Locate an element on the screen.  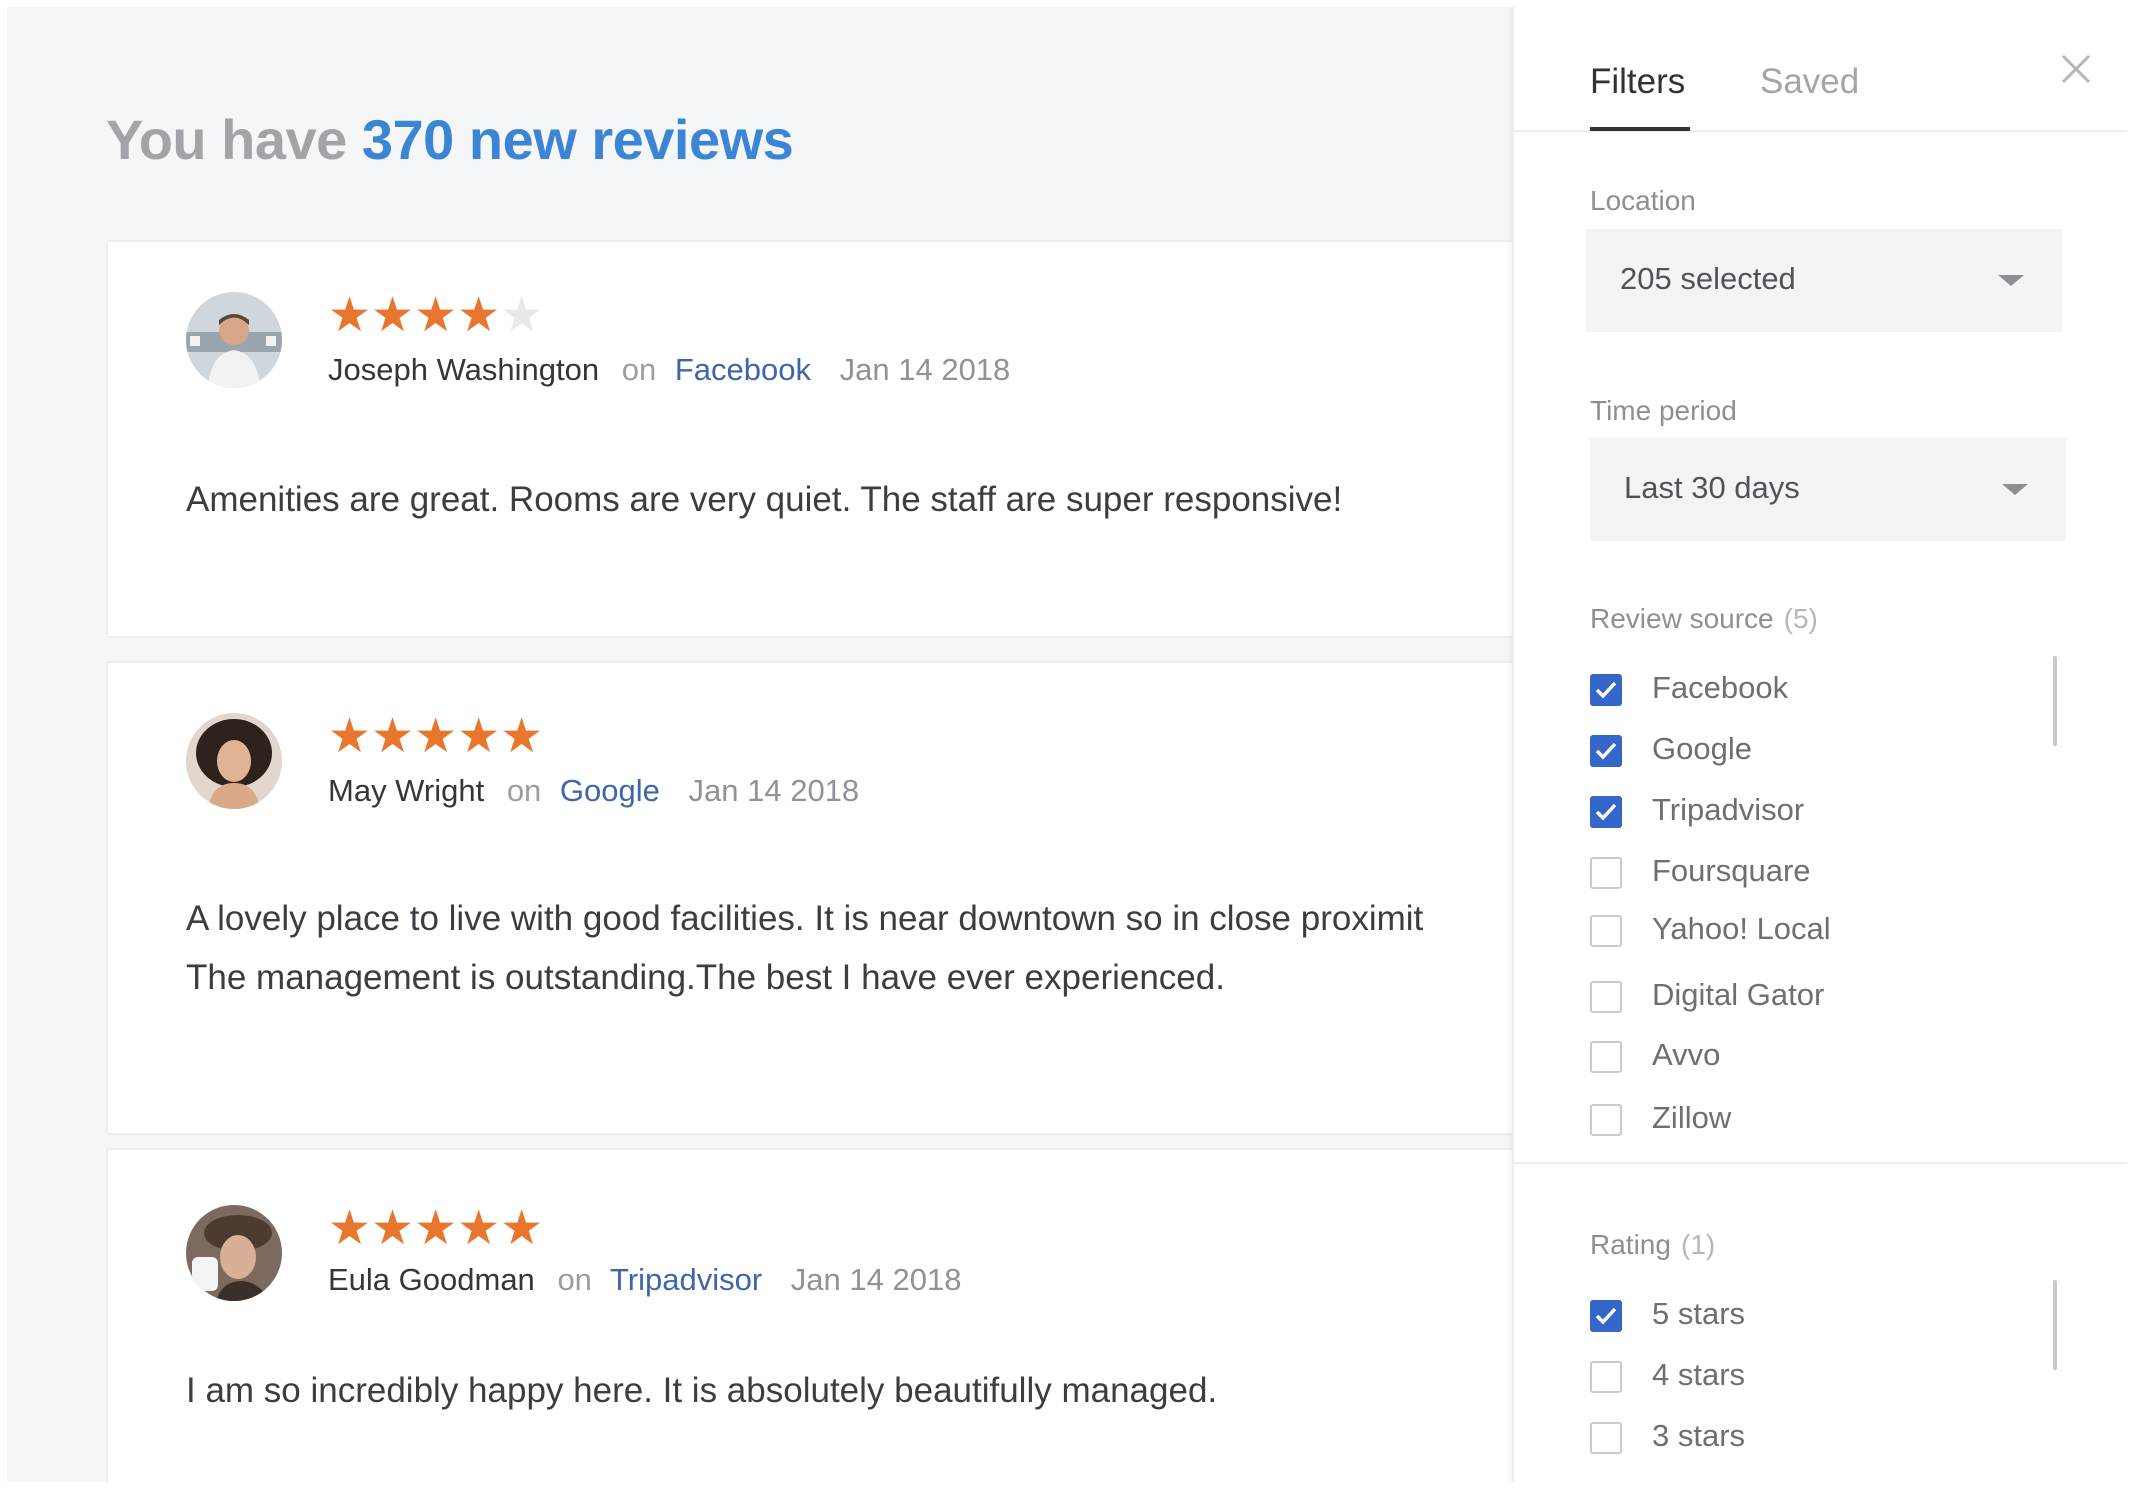
review-source-title: Review source is located at coordinates (1682, 618).